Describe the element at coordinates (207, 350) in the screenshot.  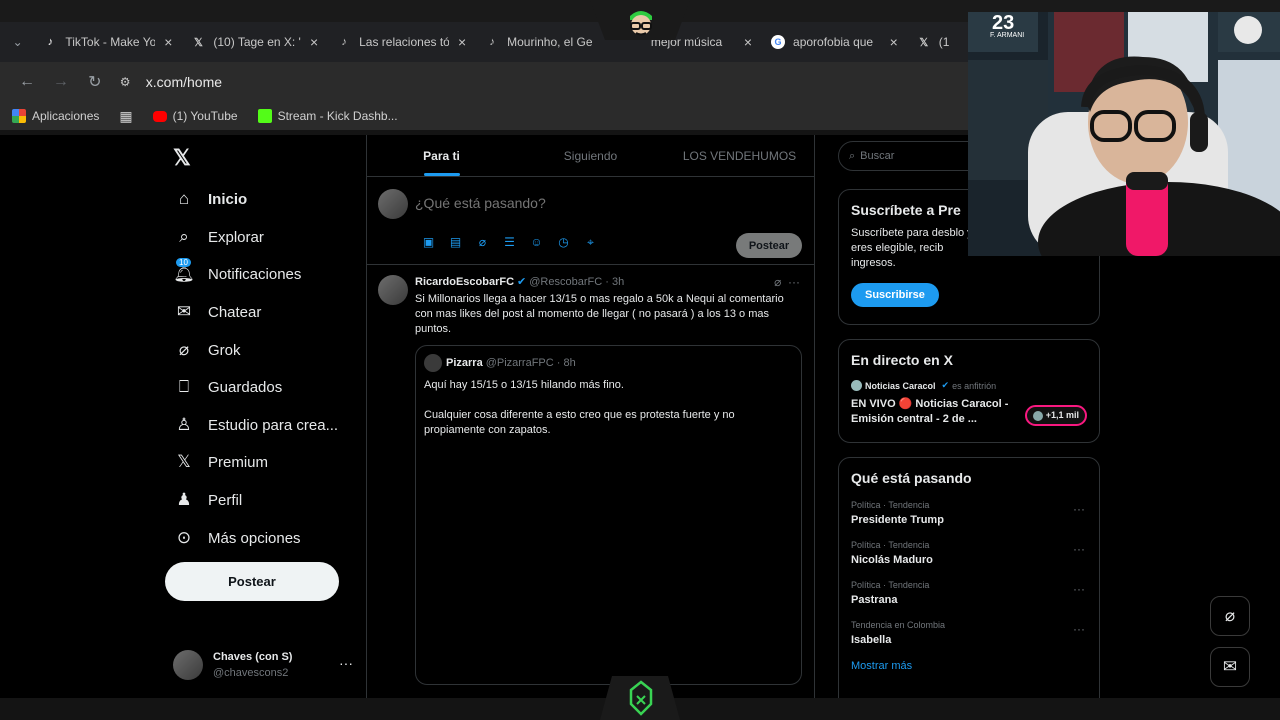
I see `nav-item-grok: ⌀ Grok` at that location.